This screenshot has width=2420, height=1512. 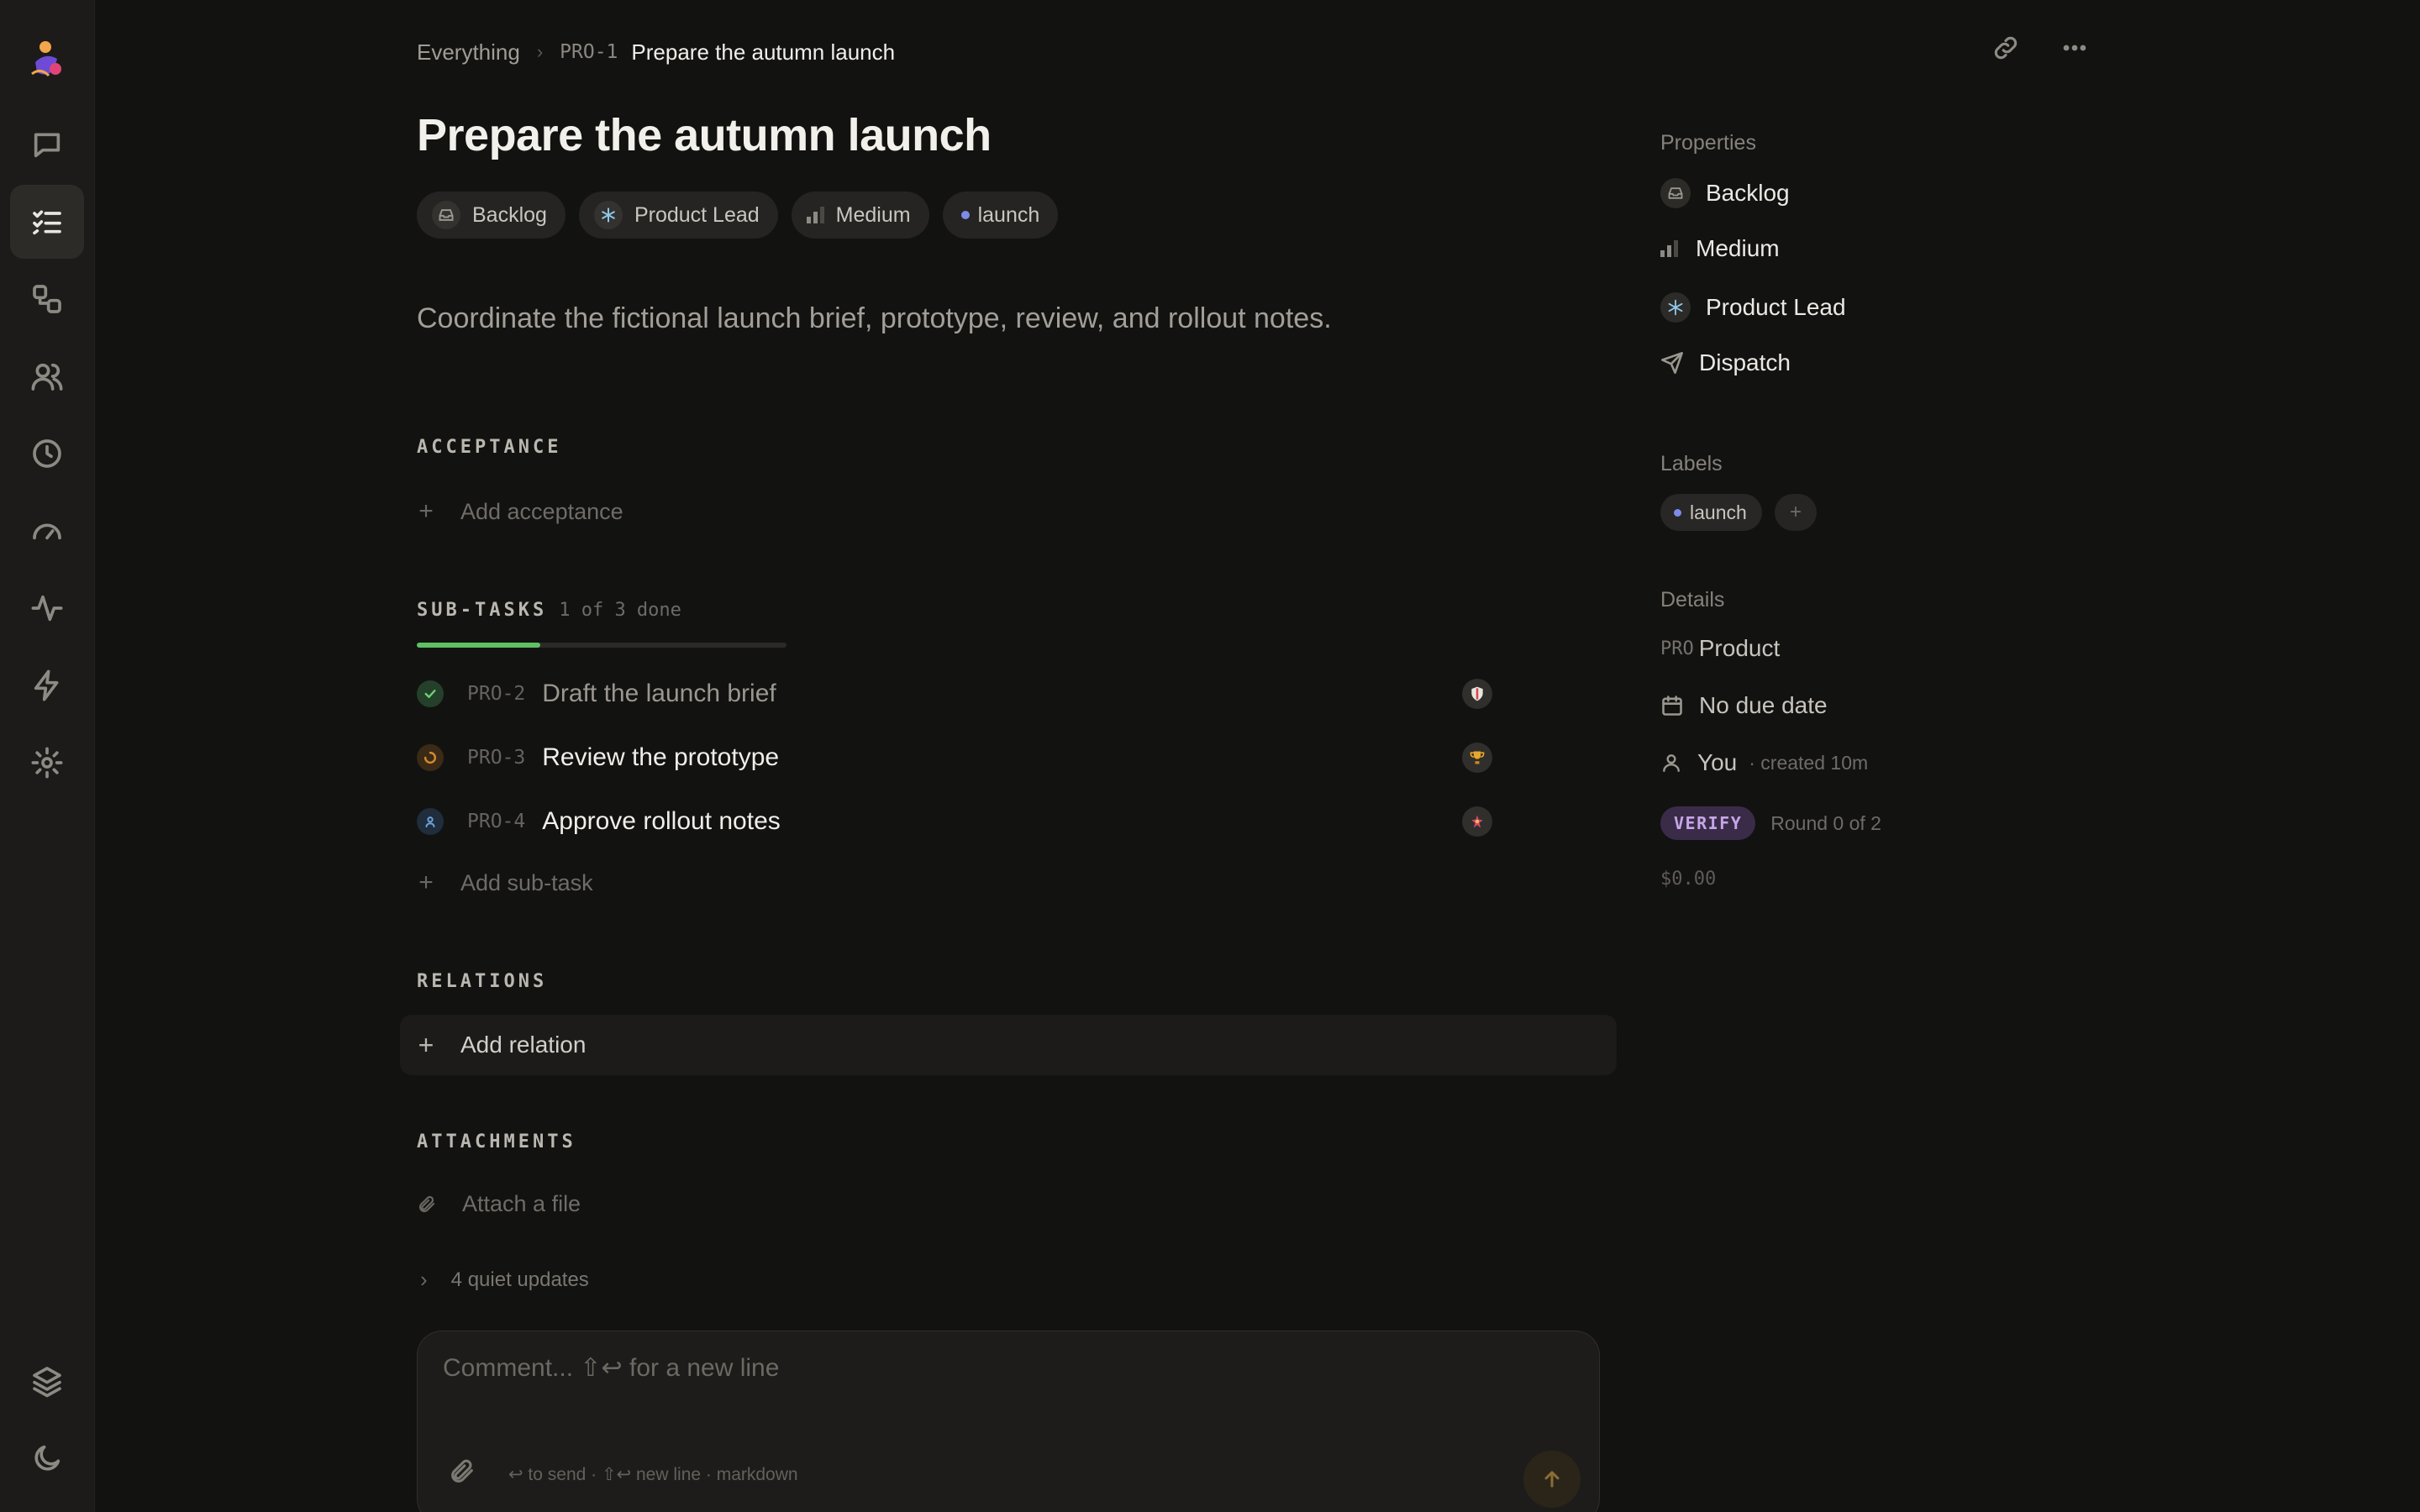 I want to click on creator-name: You, so click(x=1717, y=762).